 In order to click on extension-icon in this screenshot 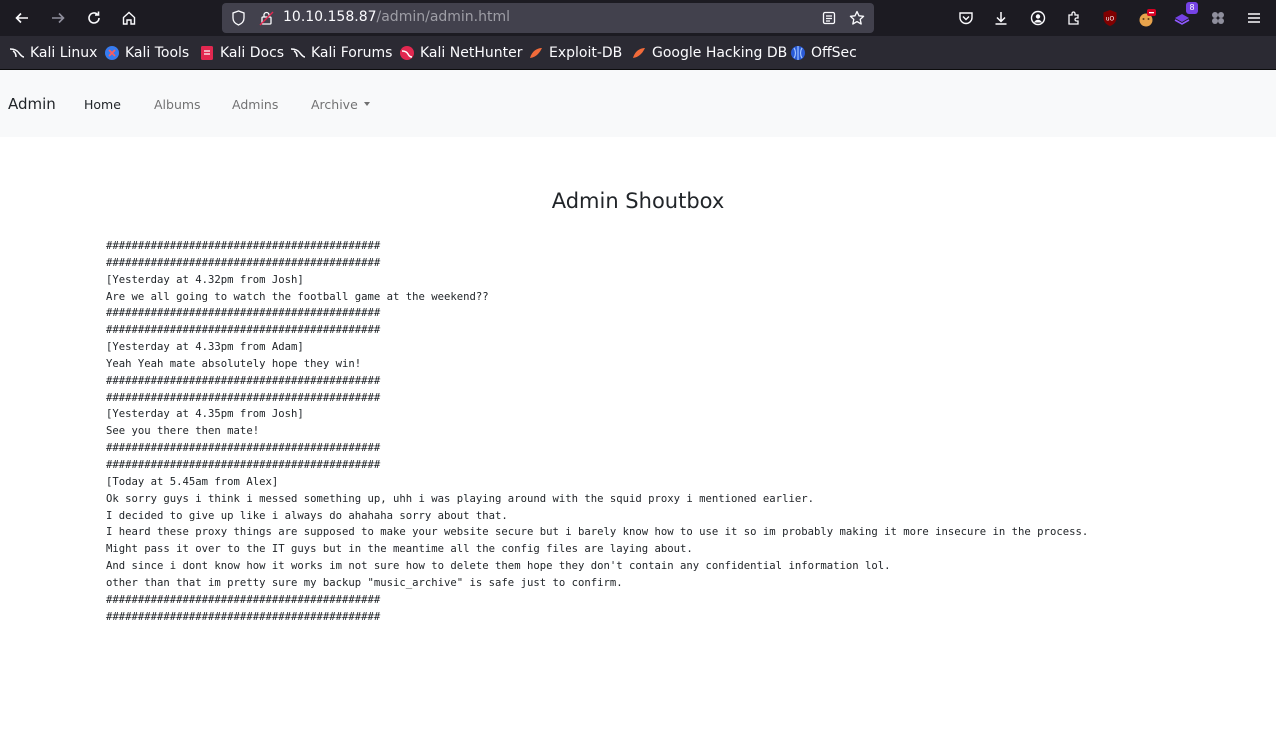, I will do `click(1146, 18)`.